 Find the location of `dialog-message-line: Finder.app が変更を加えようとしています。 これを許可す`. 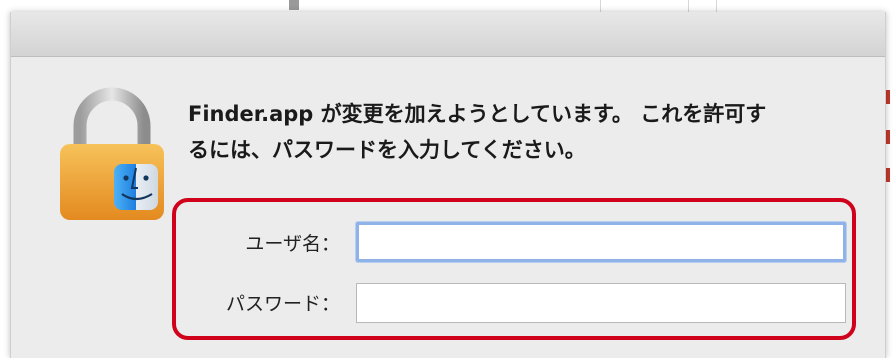

dialog-message-line: Finder.app が変更を加えようとしています。 これを許可す is located at coordinates (477, 114).